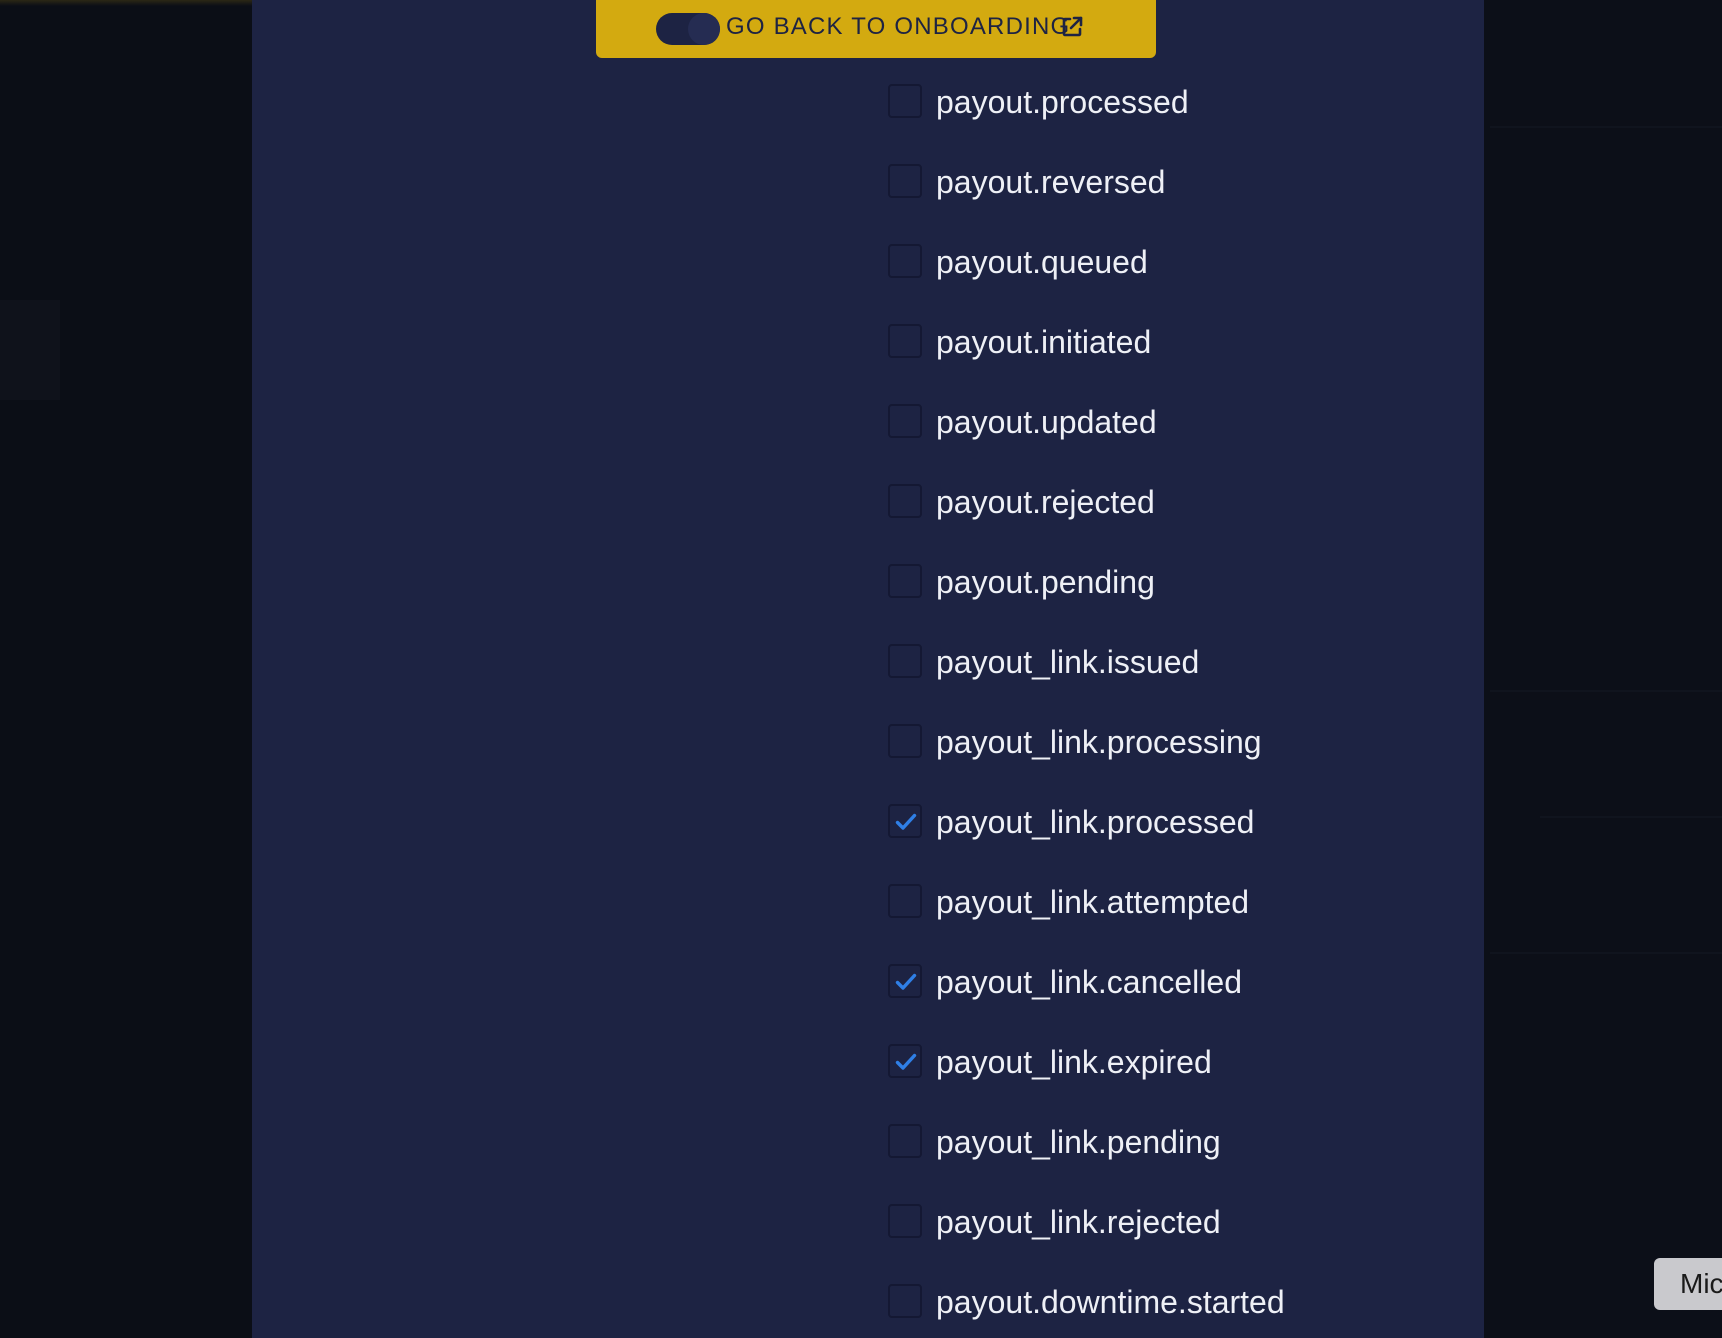  I want to click on event-checkbox-item: payout.queued, so click(1138, 262).